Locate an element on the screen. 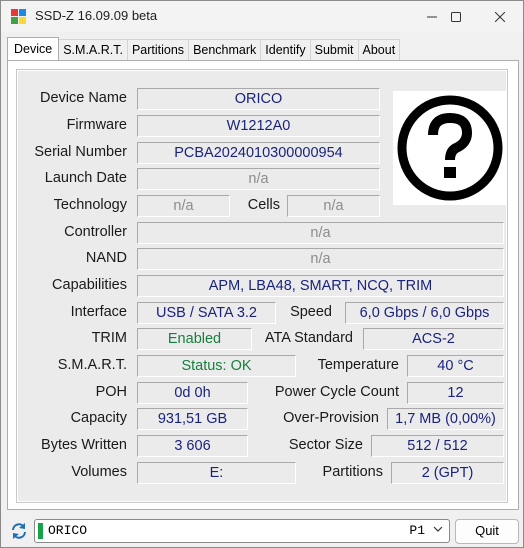 The width and height of the screenshot is (524, 548). nand-label: NAND is located at coordinates (106, 258).